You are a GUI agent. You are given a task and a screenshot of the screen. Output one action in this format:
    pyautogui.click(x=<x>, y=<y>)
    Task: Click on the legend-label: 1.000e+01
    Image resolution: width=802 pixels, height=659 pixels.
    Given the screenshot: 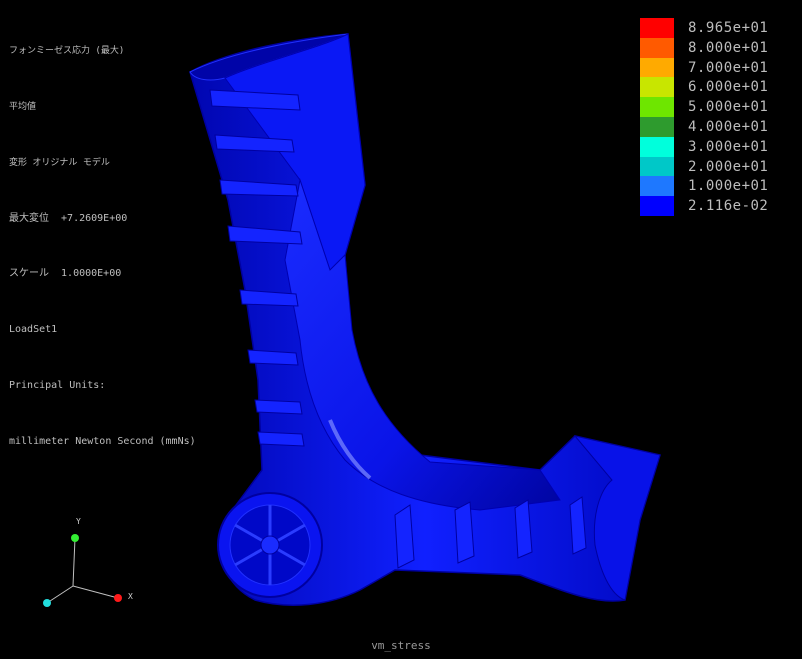 What is the action you would take?
    pyautogui.click(x=728, y=186)
    